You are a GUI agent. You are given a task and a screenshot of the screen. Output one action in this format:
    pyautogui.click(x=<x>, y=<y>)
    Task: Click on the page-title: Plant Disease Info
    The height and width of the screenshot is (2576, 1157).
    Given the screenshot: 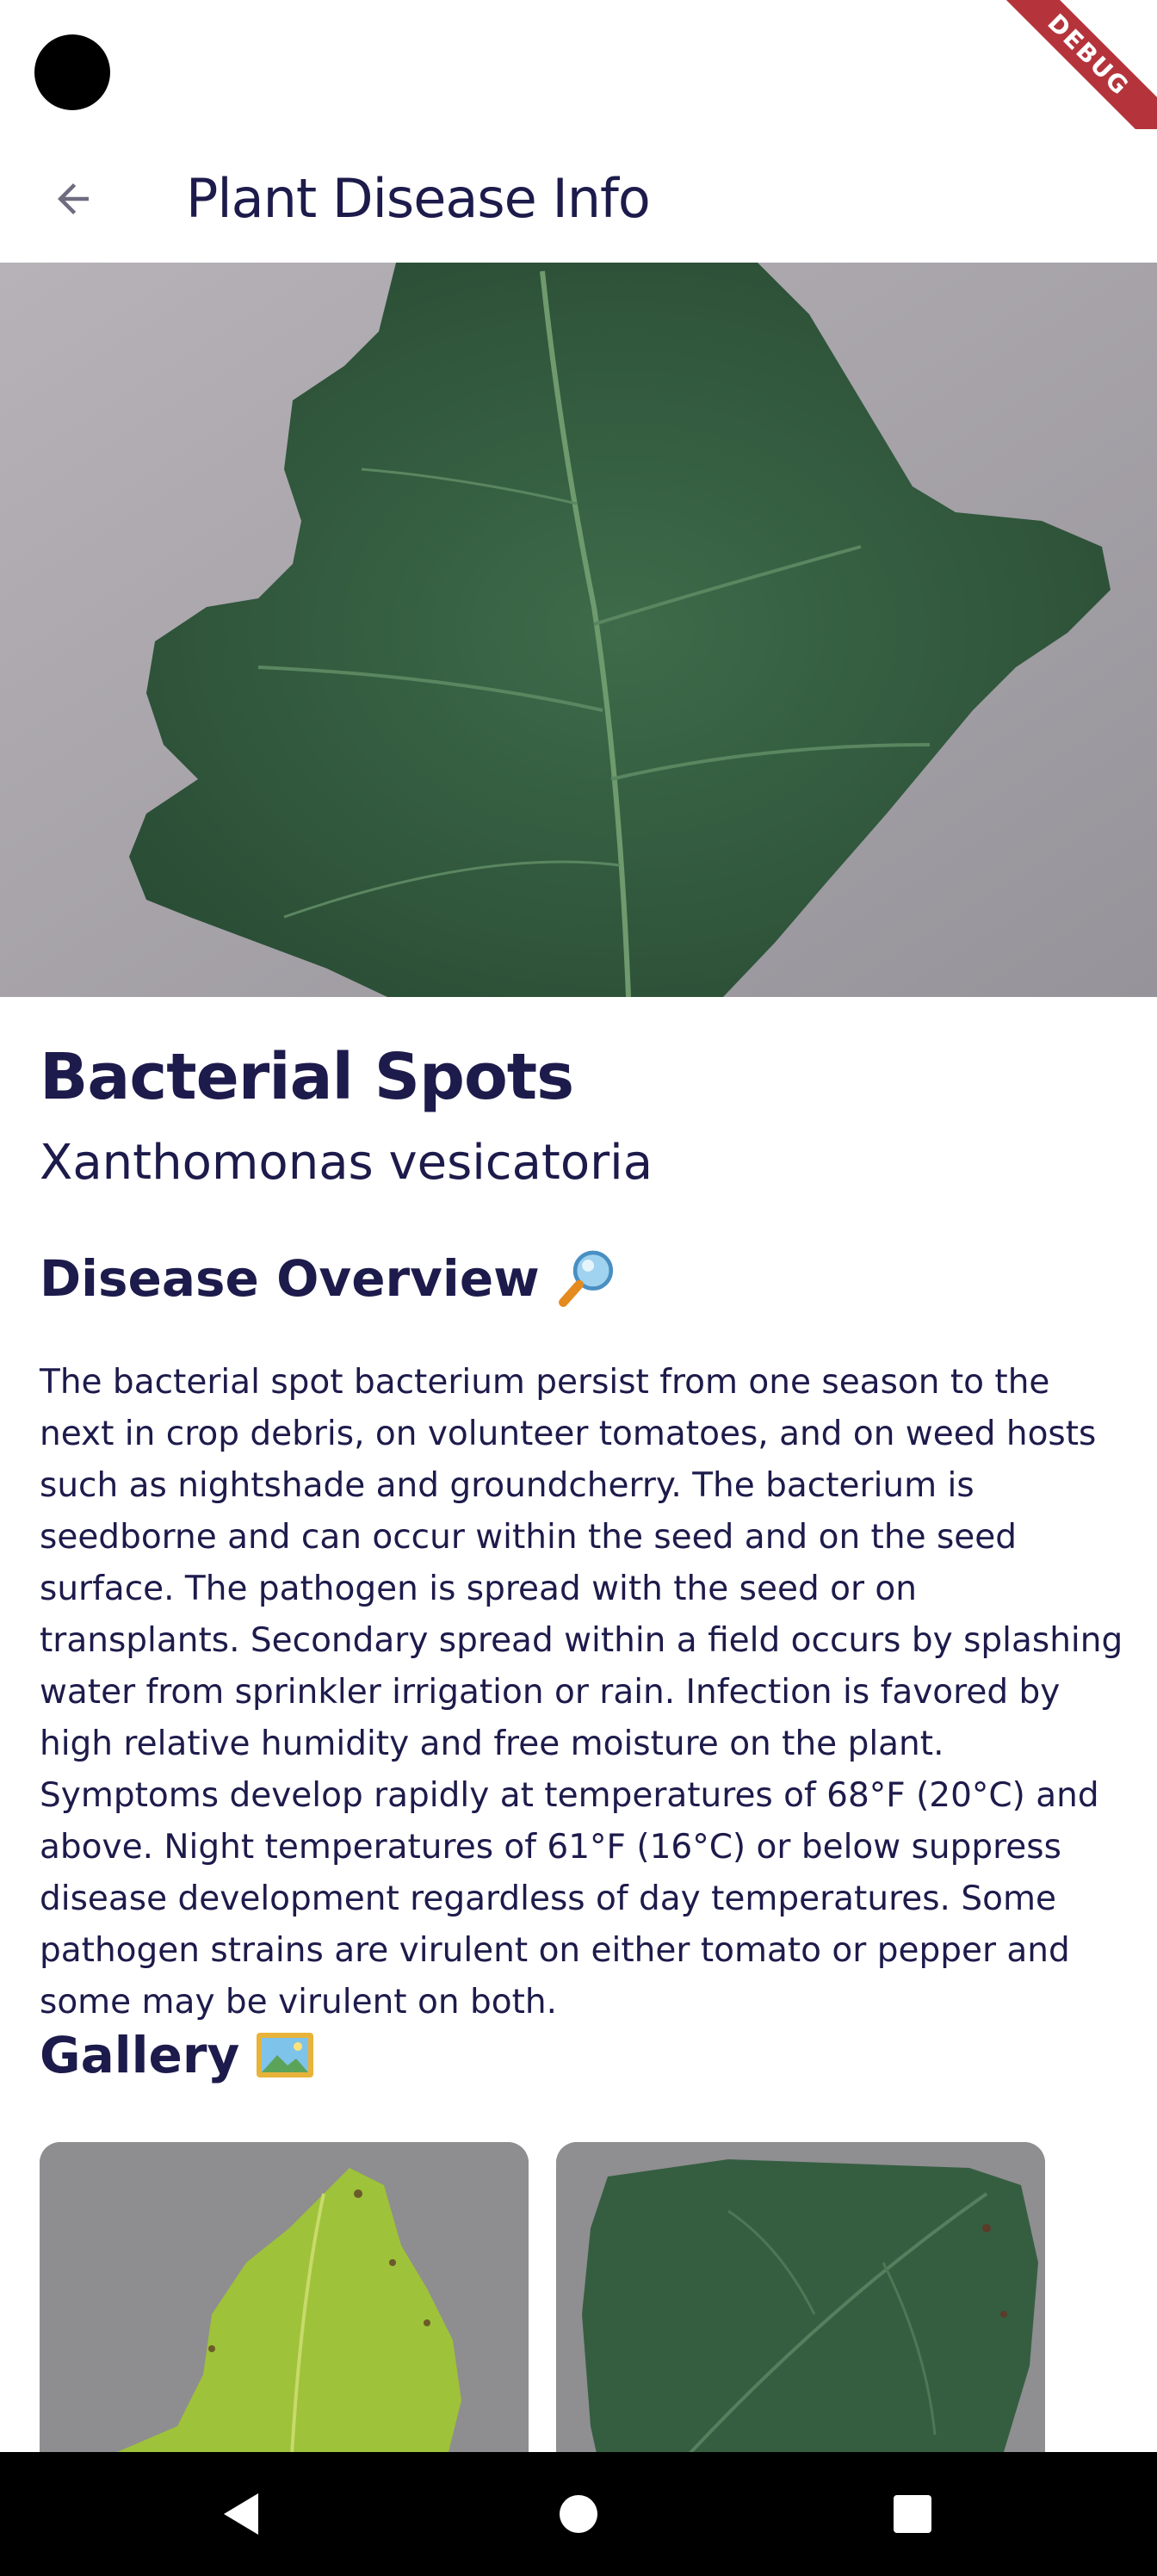 What is the action you would take?
    pyautogui.click(x=419, y=199)
    